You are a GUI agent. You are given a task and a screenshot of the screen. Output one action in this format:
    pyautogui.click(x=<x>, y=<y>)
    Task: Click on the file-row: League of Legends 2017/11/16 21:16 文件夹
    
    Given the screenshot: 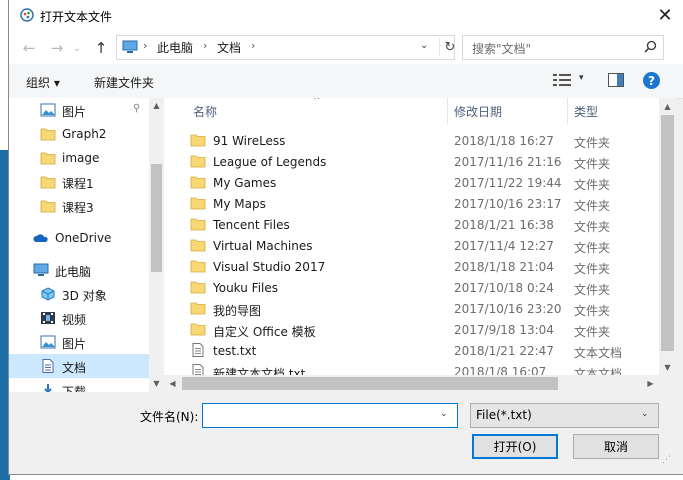 What is the action you would take?
    pyautogui.click(x=411, y=161)
    